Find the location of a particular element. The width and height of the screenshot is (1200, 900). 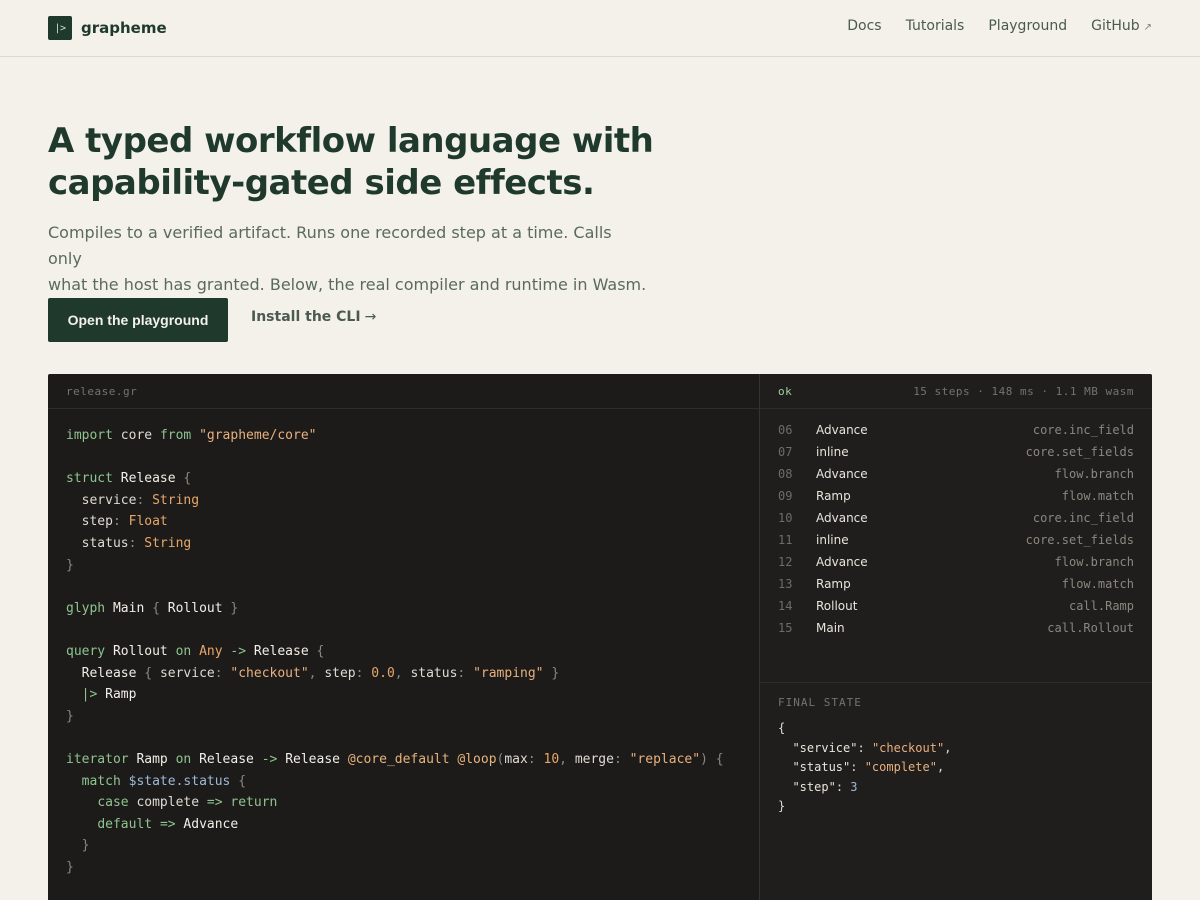

code-line: struct Release { is located at coordinates (129, 479).